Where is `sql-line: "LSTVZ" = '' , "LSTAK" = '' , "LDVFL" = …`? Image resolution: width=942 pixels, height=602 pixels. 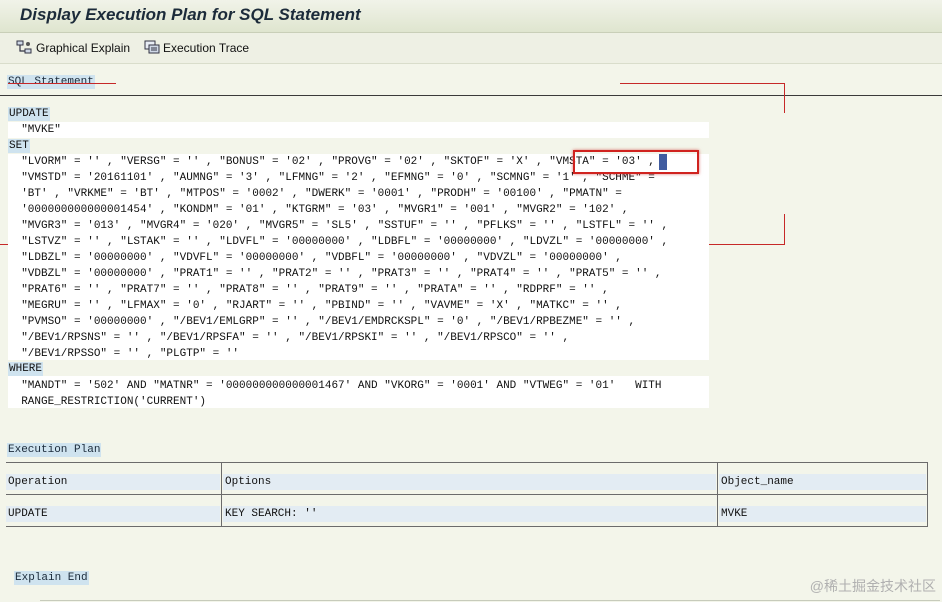
sql-line: "LSTVZ" = '' , "LSTAK" = '' , "LDVFL" = … is located at coordinates (338, 242).